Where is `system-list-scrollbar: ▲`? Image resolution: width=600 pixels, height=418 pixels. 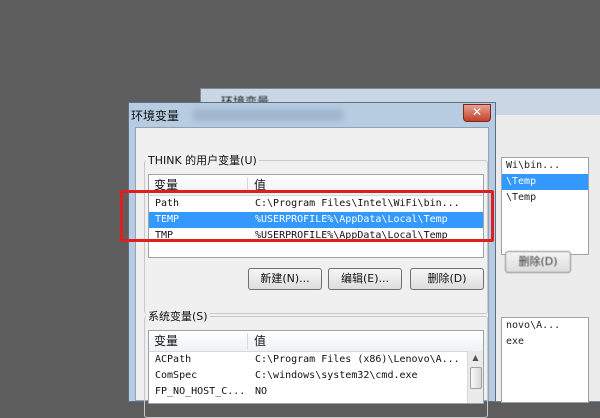
system-list-scrollbar: ▲ is located at coordinates (475, 377).